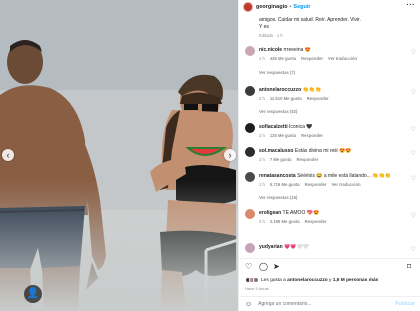 This screenshot has height=311, width=420. What do you see at coordinates (257, 288) in the screenshot?
I see `post-date: Hace 5 horas` at bounding box center [257, 288].